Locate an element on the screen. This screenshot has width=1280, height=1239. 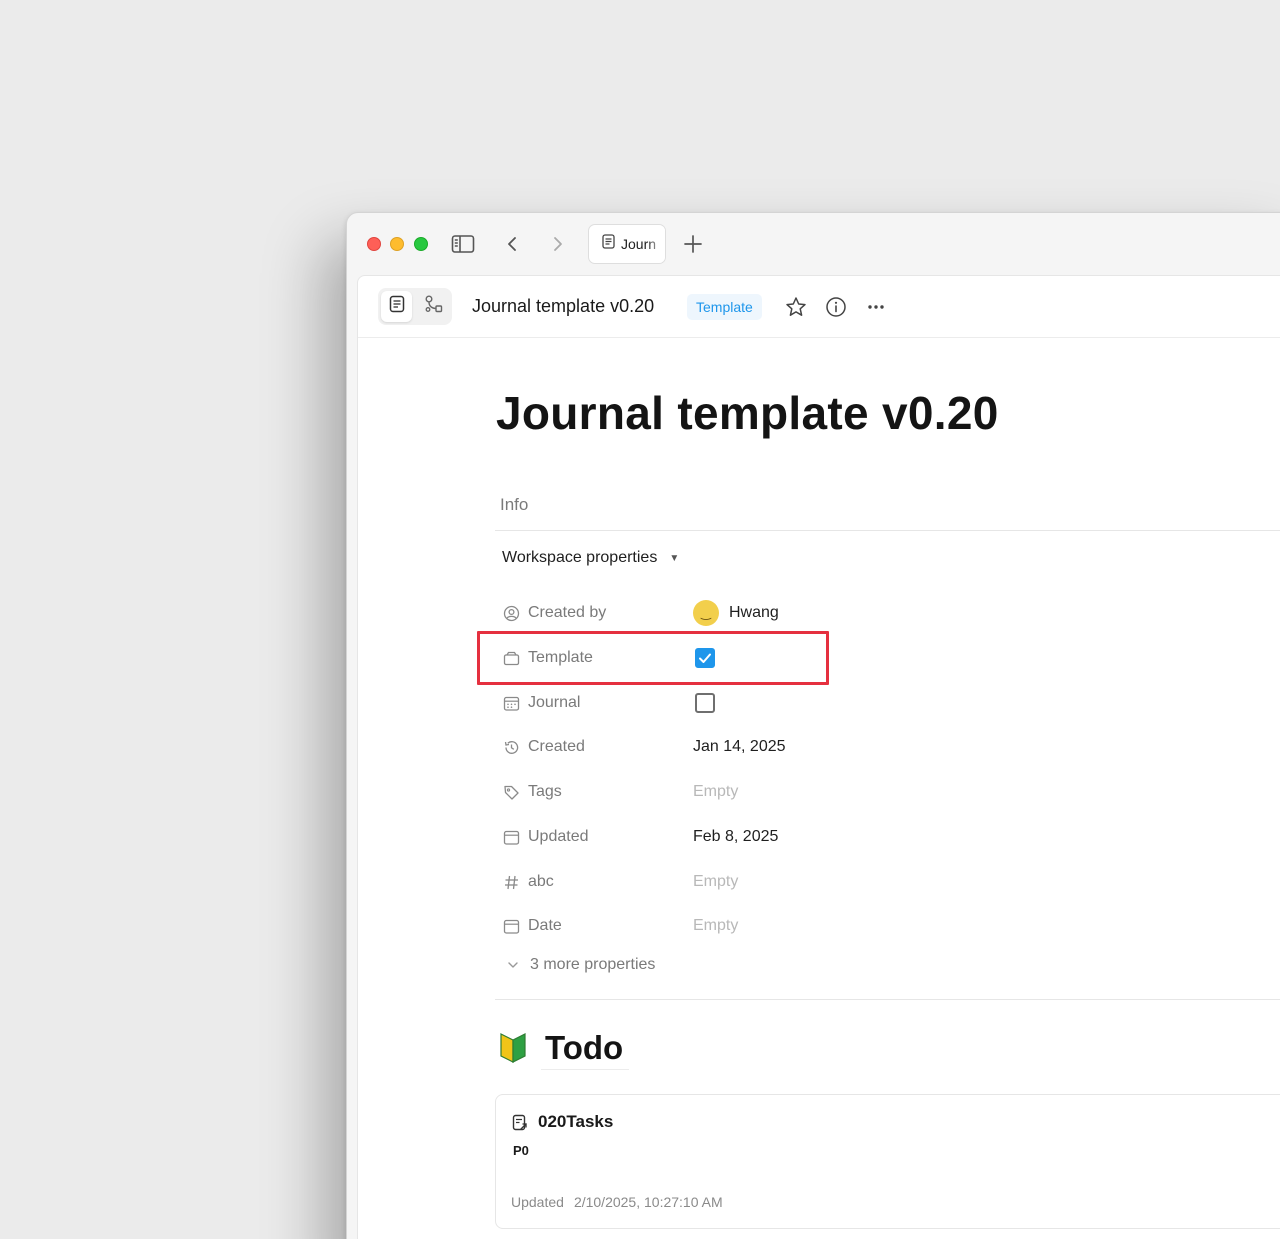
property-row-created-by: Created by ‿ Hwang is located at coordinates (702, 613).